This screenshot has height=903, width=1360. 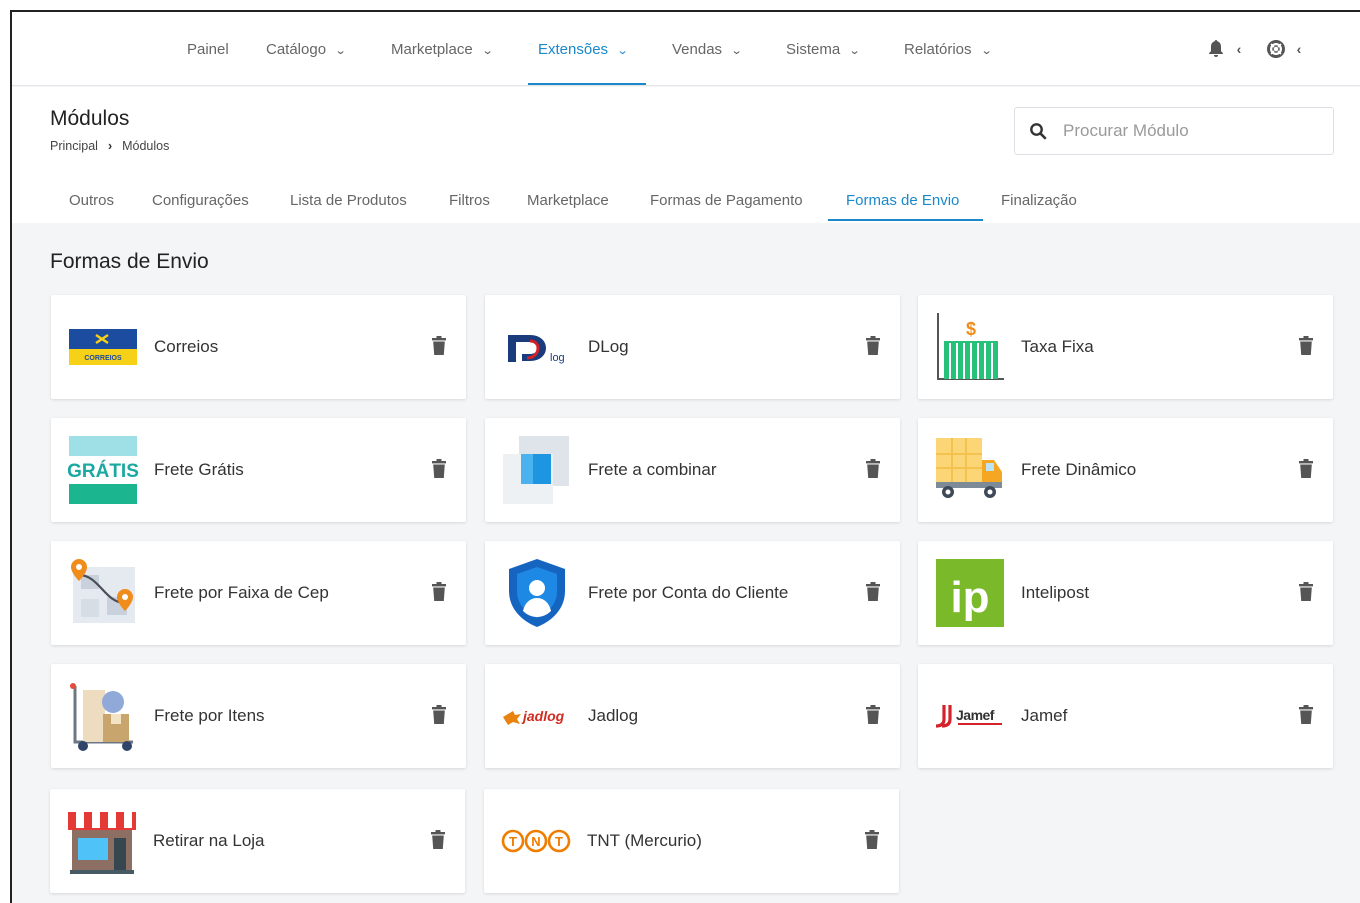 What do you see at coordinates (587, 84) in the screenshot?
I see `nav-active-indicator` at bounding box center [587, 84].